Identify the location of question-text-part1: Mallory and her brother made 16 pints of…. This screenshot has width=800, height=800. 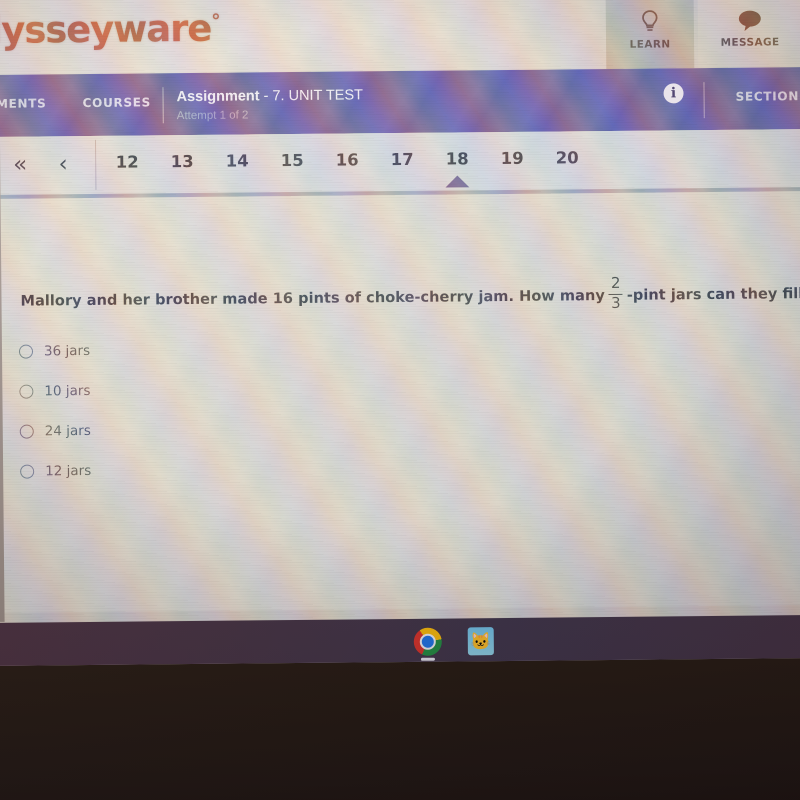
(312, 298).